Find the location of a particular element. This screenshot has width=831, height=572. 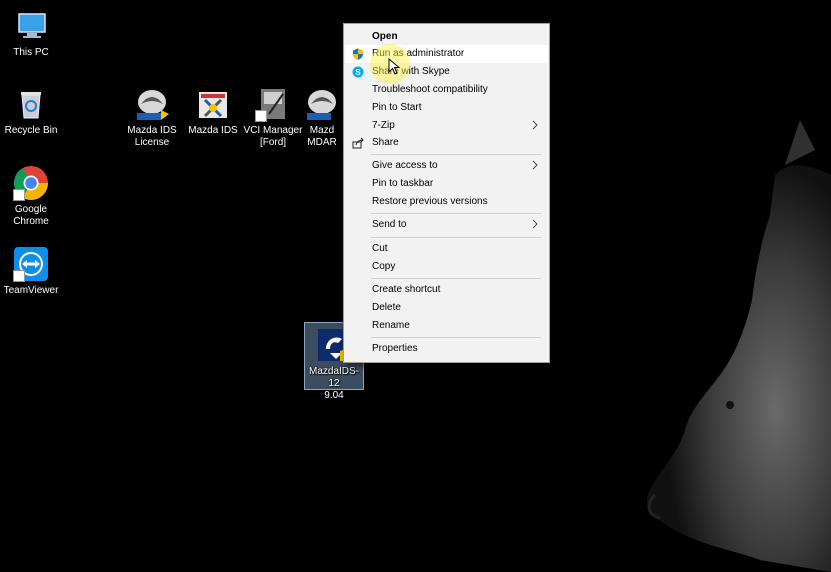

mazda-ids-tools-icon is located at coordinates (213, 104).